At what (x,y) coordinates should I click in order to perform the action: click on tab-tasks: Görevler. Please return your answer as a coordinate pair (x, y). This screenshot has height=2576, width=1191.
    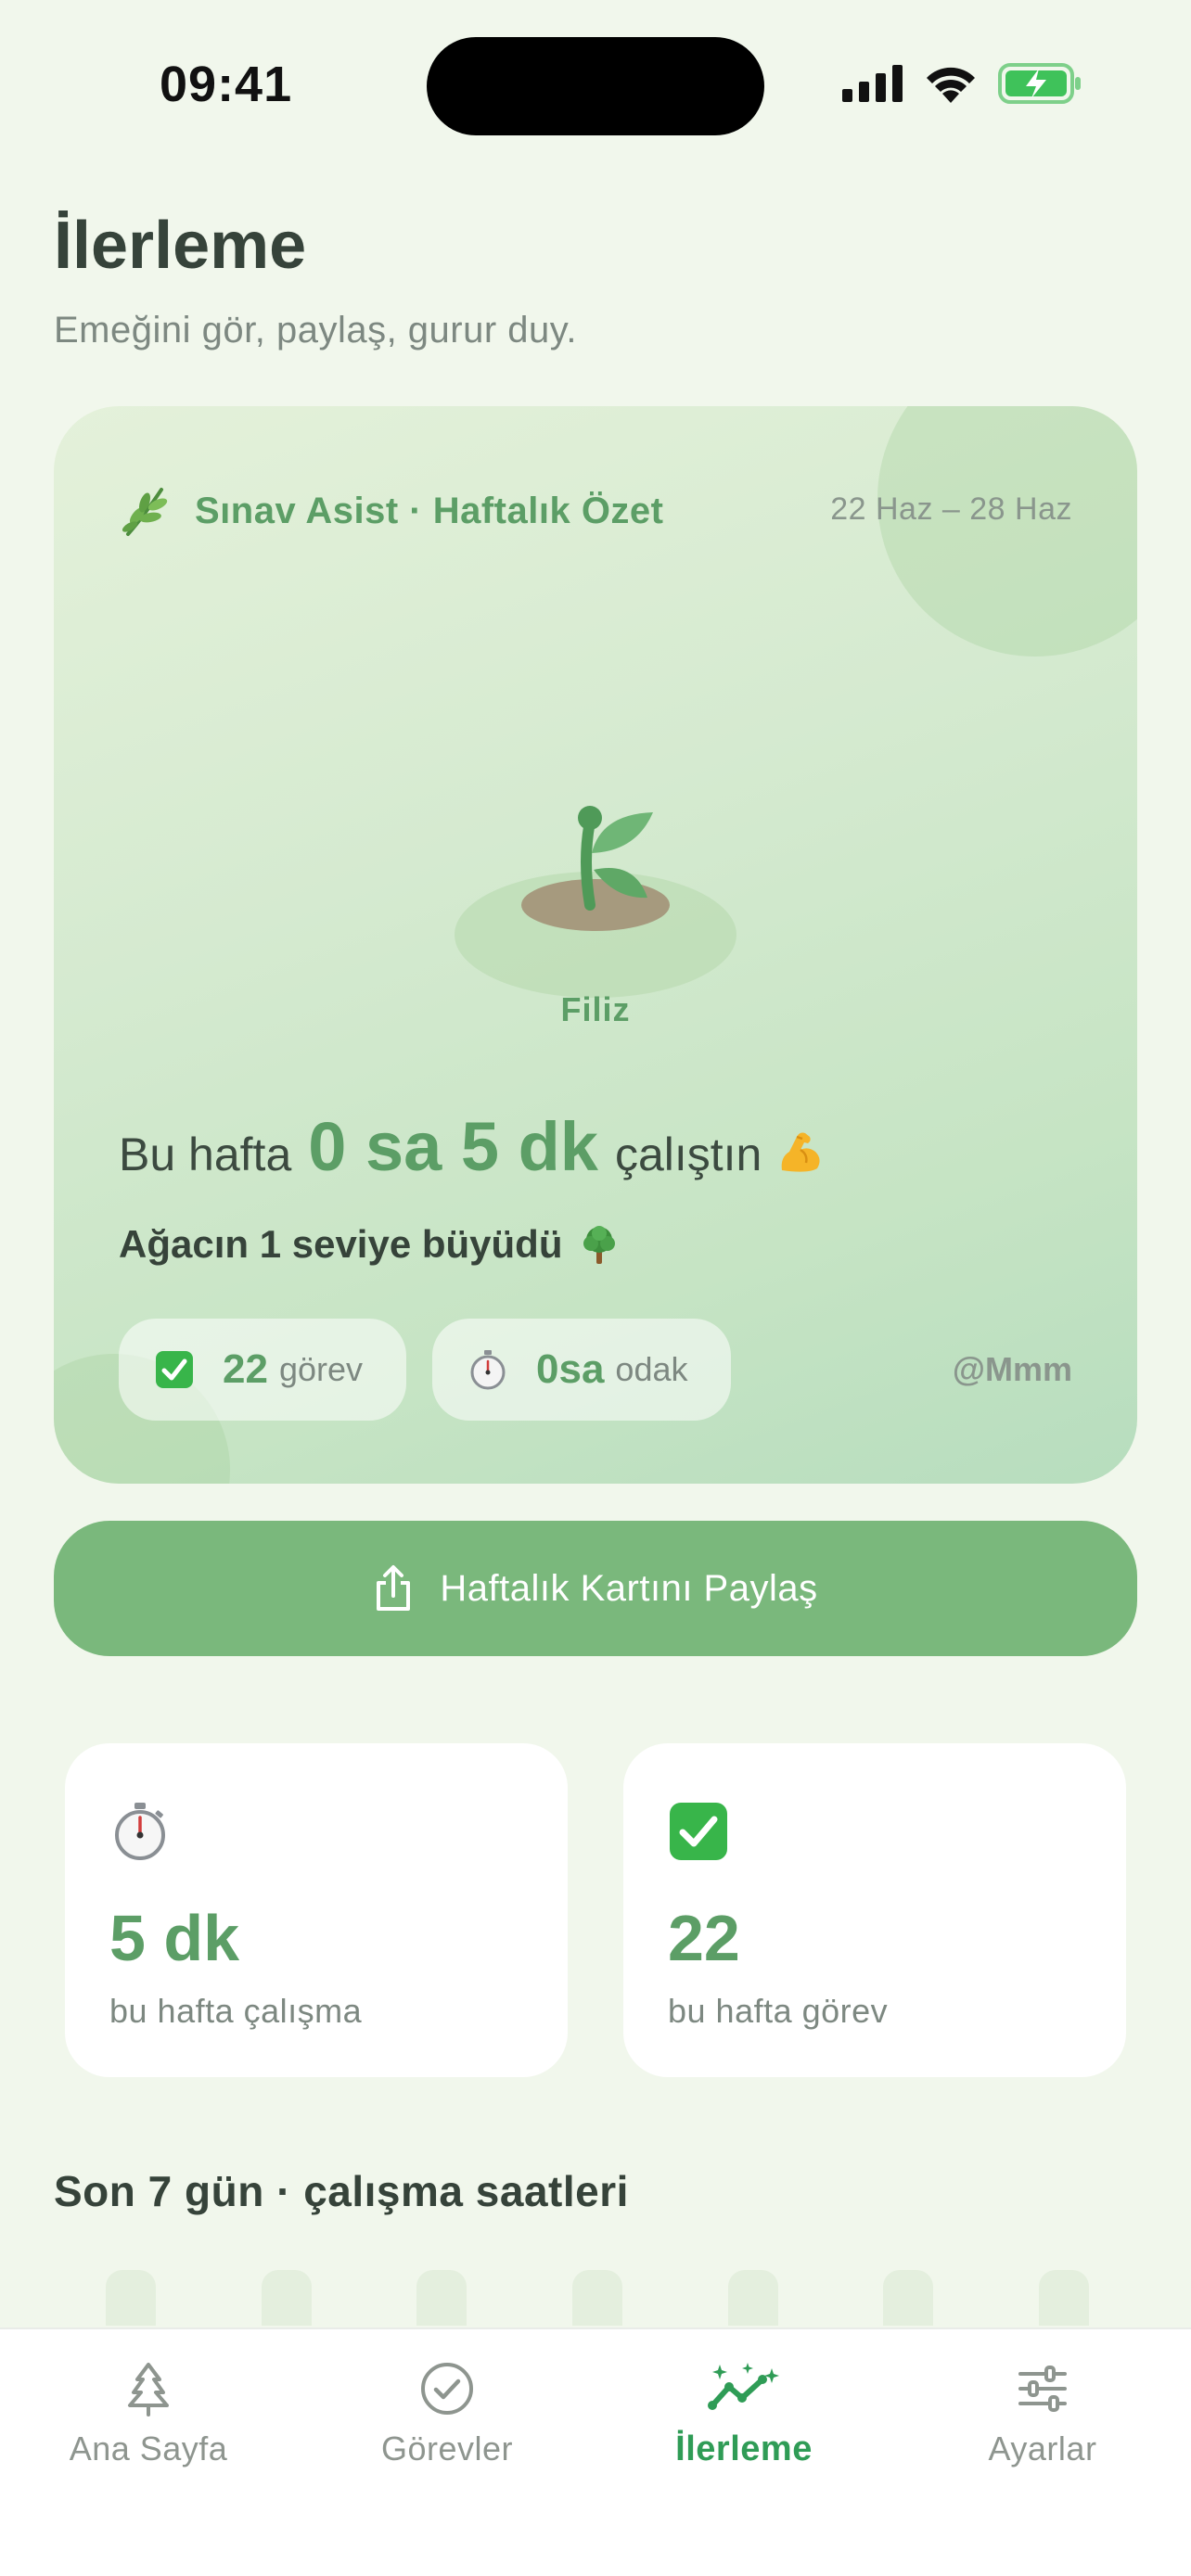
    Looking at the image, I should click on (447, 2413).